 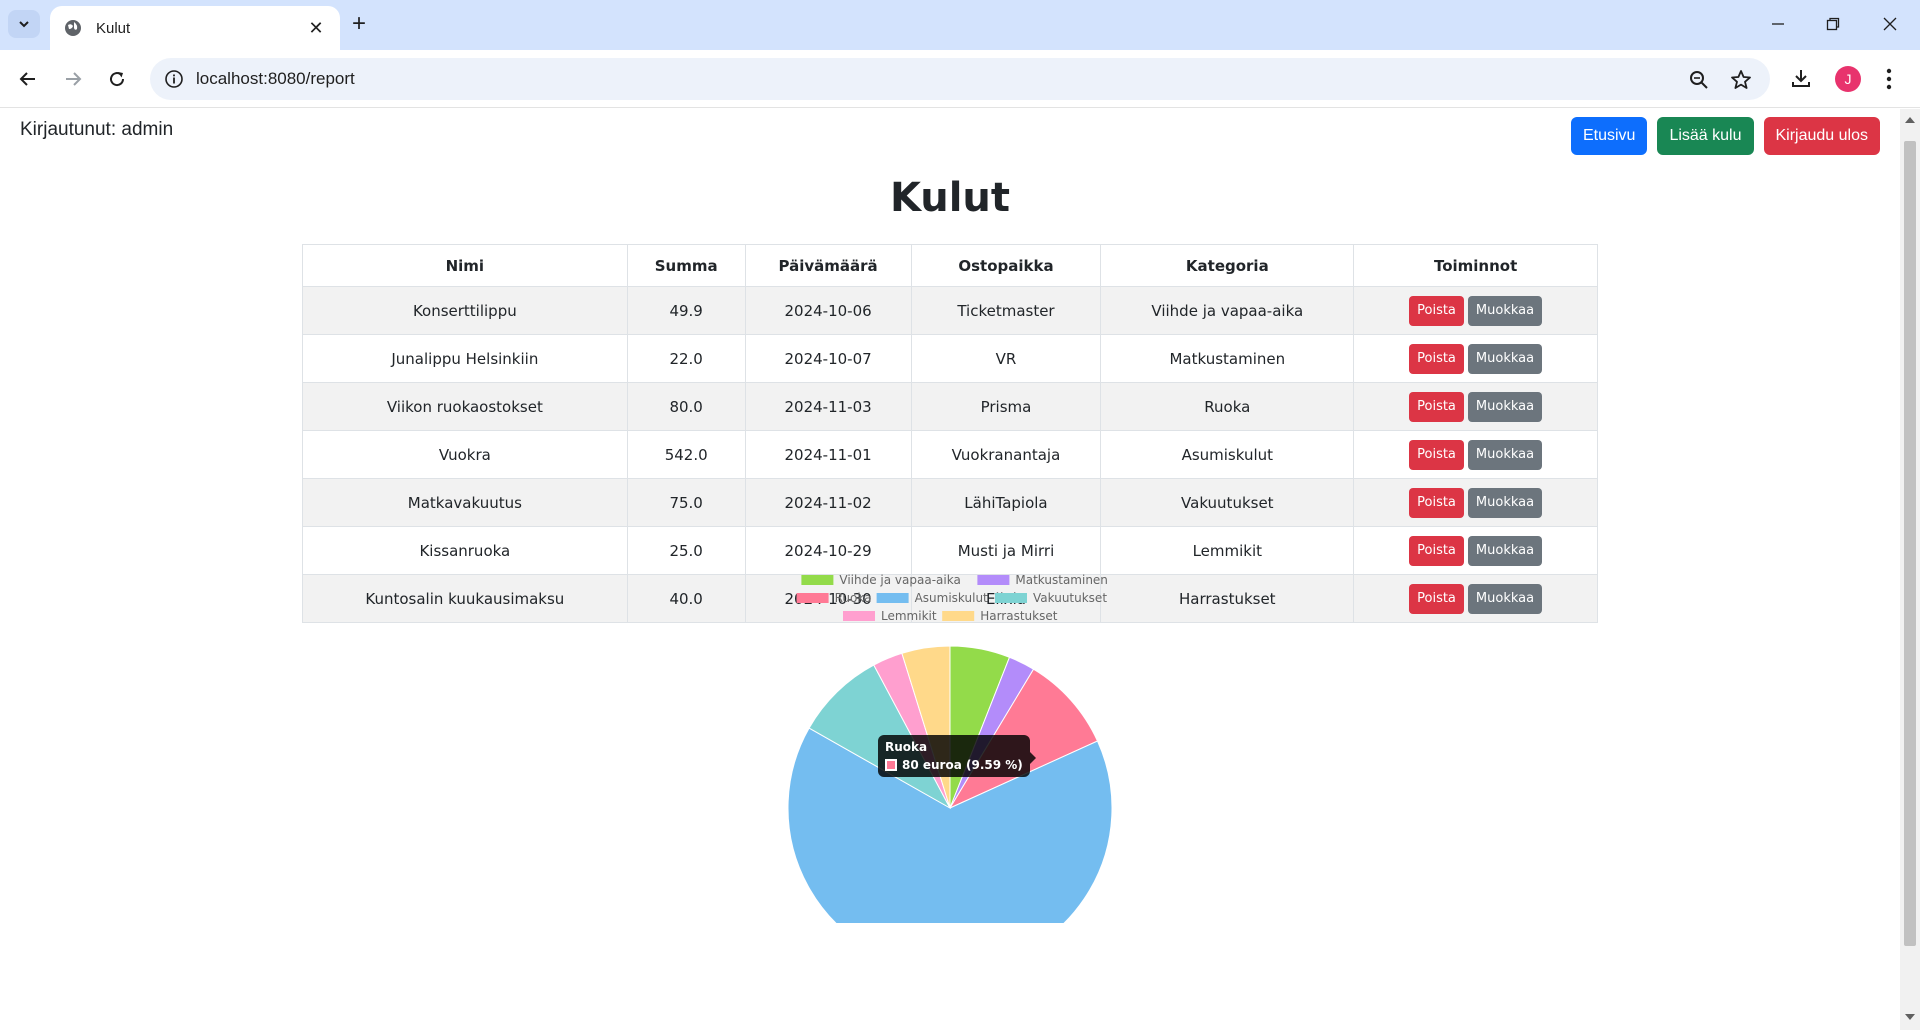 What do you see at coordinates (1227, 502) in the screenshot?
I see `cell-category: Vakuutukset` at bounding box center [1227, 502].